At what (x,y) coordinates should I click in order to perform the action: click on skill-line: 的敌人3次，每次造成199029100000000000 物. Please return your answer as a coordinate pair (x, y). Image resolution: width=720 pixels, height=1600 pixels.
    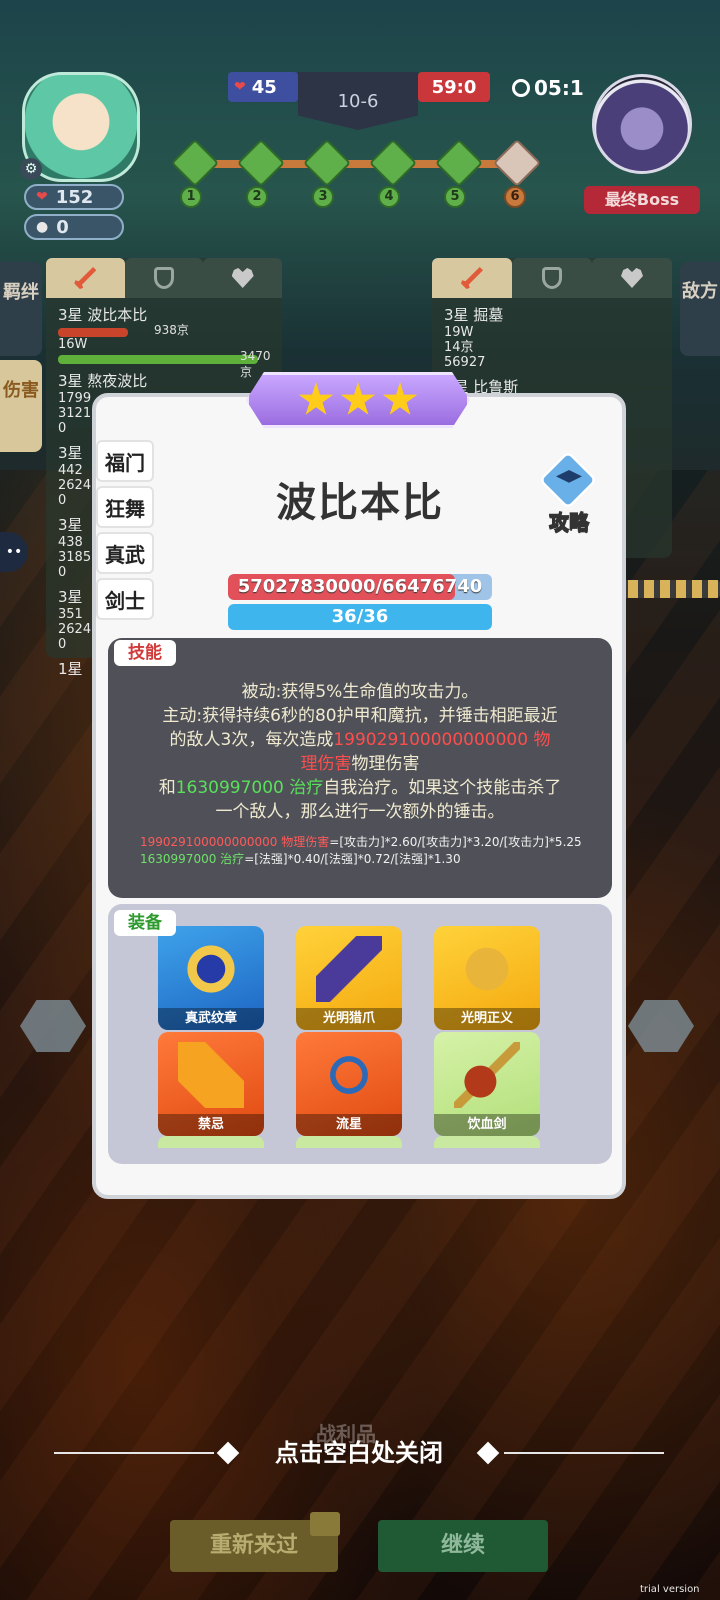
    Looking at the image, I should click on (360, 740).